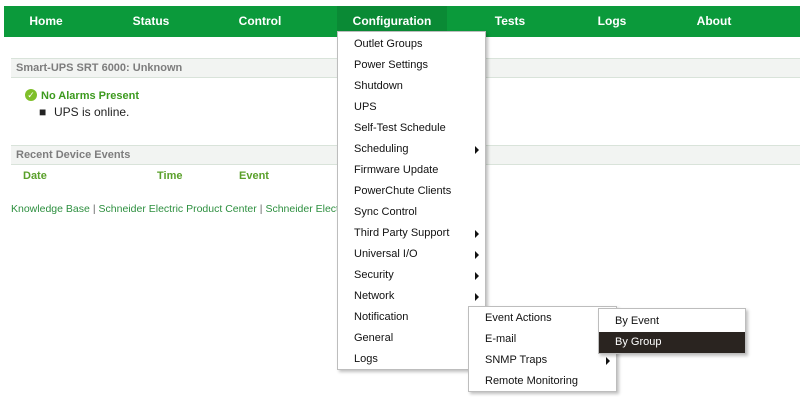 This screenshot has height=397, width=800. What do you see at coordinates (388, 44) in the screenshot?
I see `menu-item-label: Outlet Groups` at bounding box center [388, 44].